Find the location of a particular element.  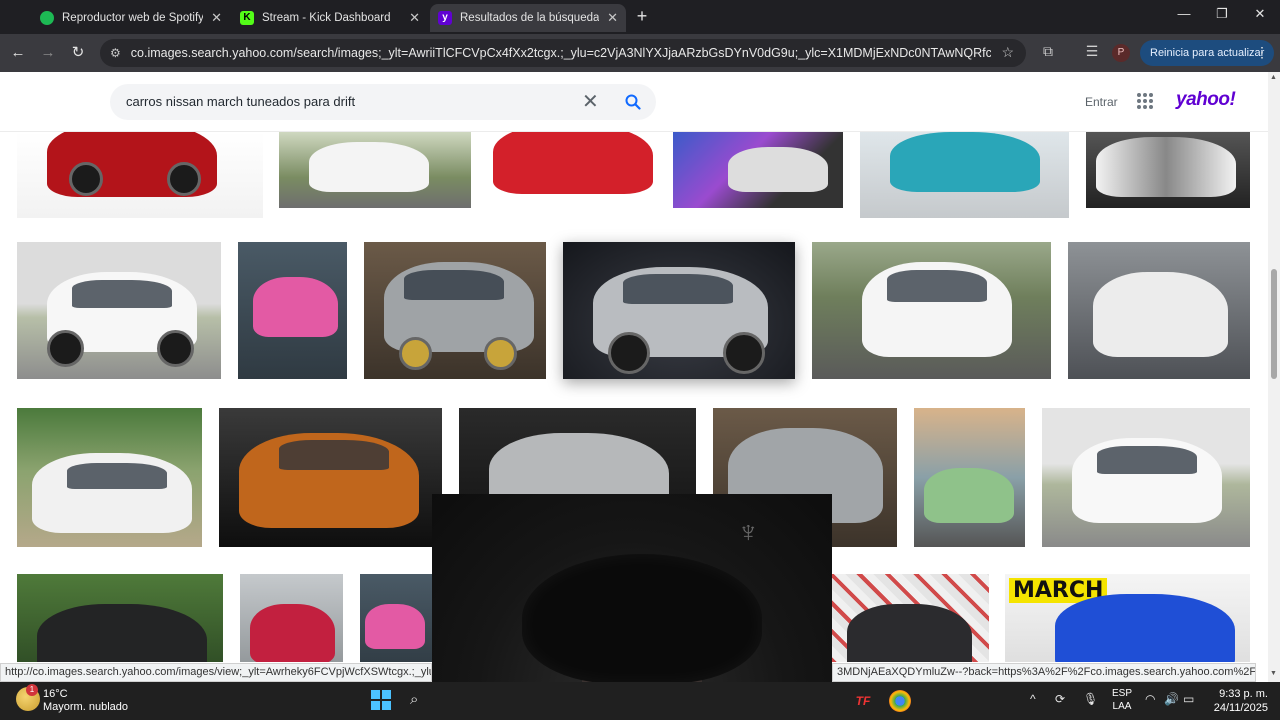

wifi-icon: ◠ is located at coordinates (1150, 699).